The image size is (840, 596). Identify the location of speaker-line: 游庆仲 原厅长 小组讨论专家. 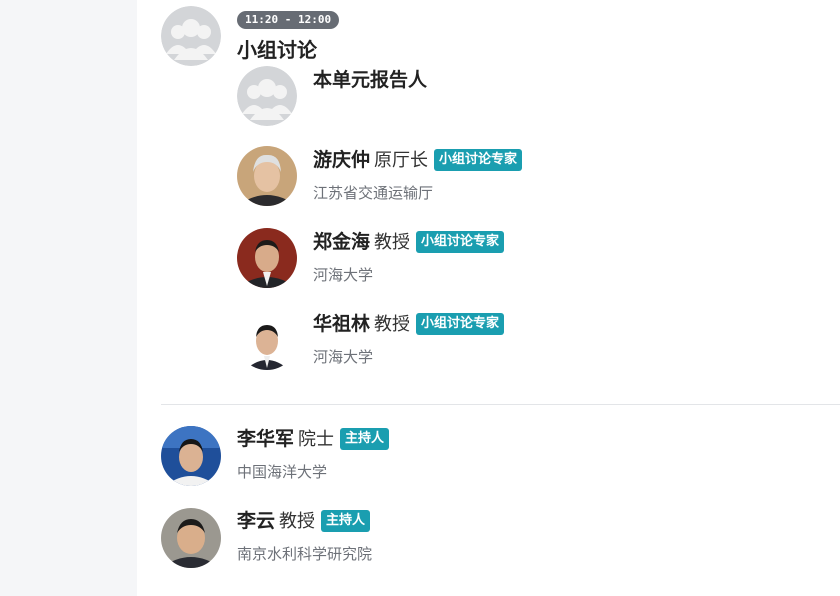
(418, 160).